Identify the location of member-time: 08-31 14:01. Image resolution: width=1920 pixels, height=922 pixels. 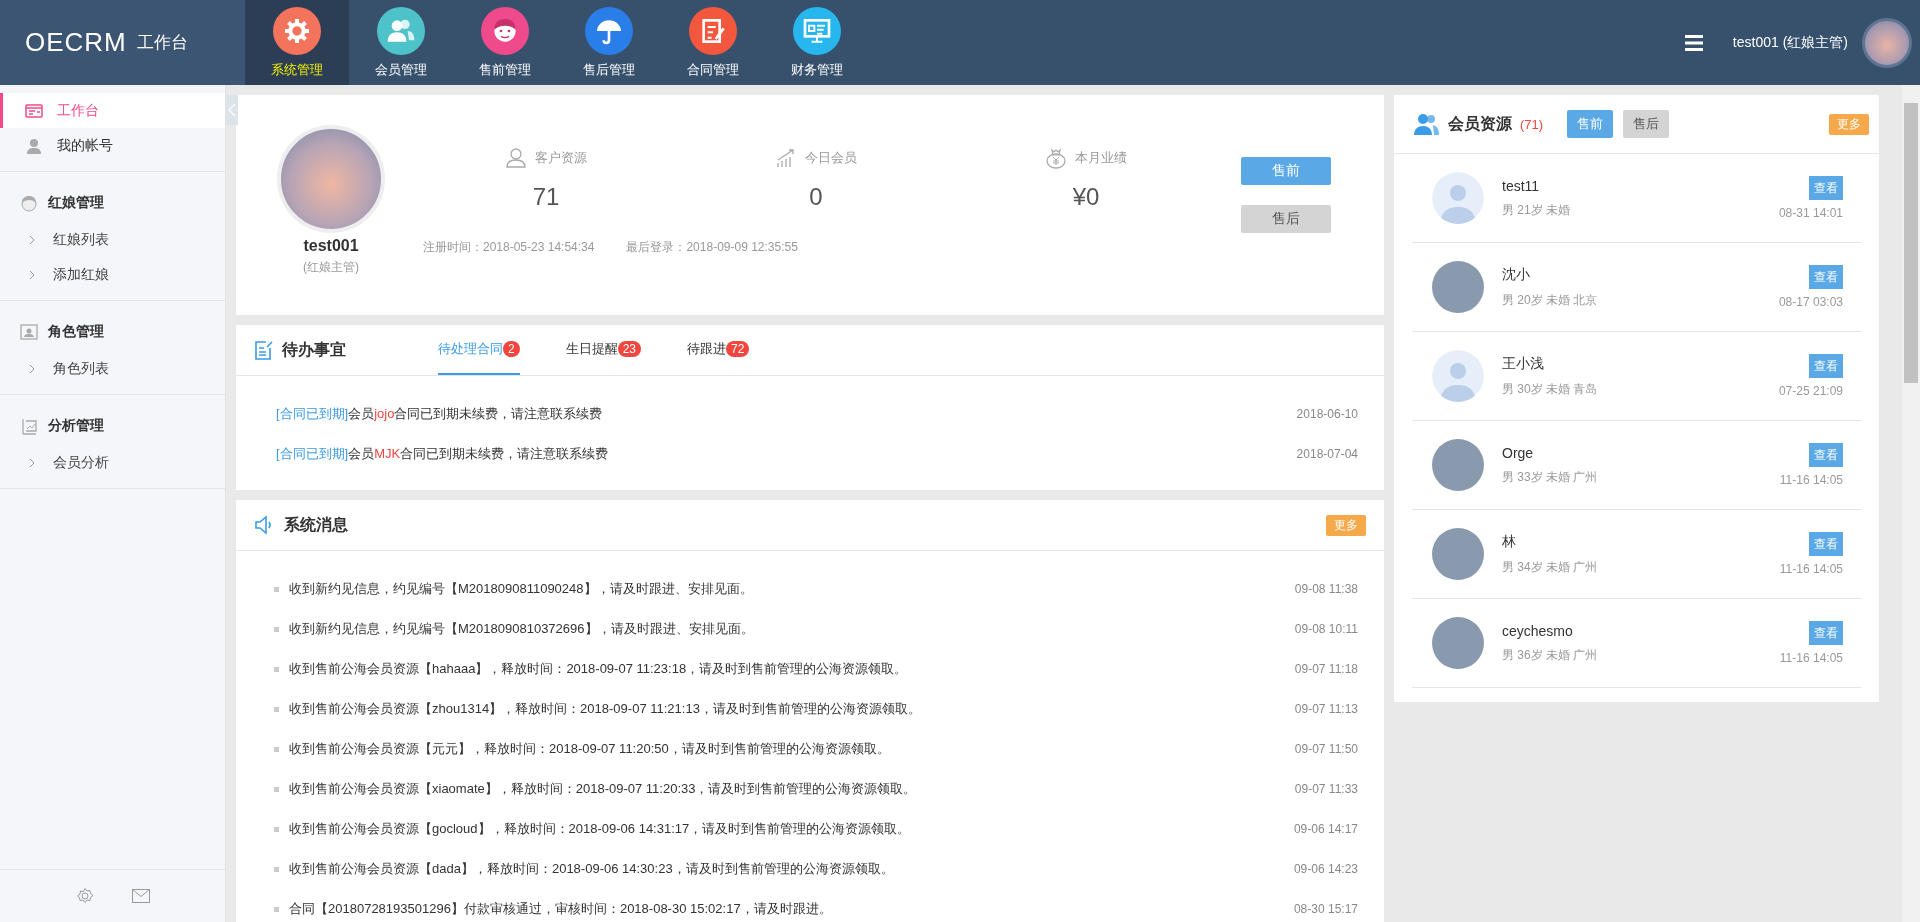
(1810, 213).